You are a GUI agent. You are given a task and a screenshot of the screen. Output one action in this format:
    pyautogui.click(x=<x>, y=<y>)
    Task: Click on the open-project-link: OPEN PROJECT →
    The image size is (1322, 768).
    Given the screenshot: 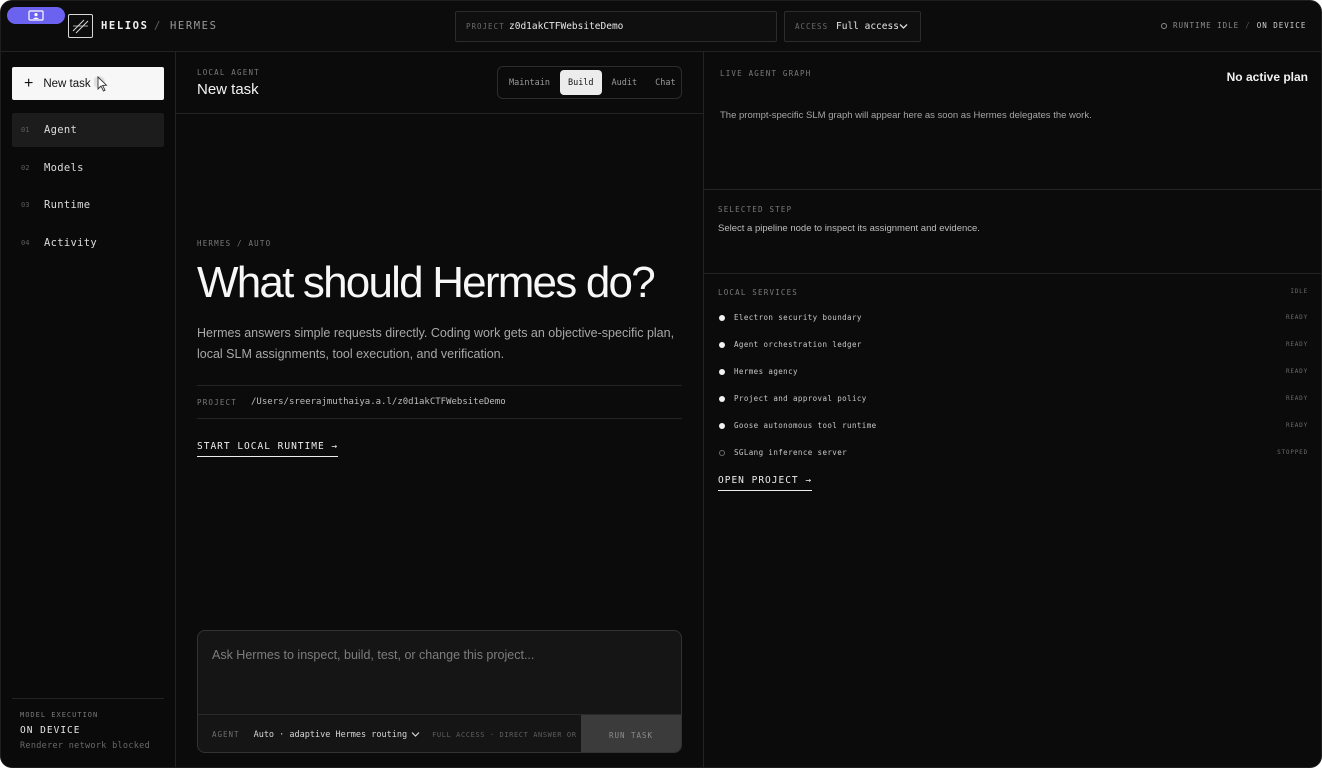 What is the action you would take?
    pyautogui.click(x=765, y=483)
    